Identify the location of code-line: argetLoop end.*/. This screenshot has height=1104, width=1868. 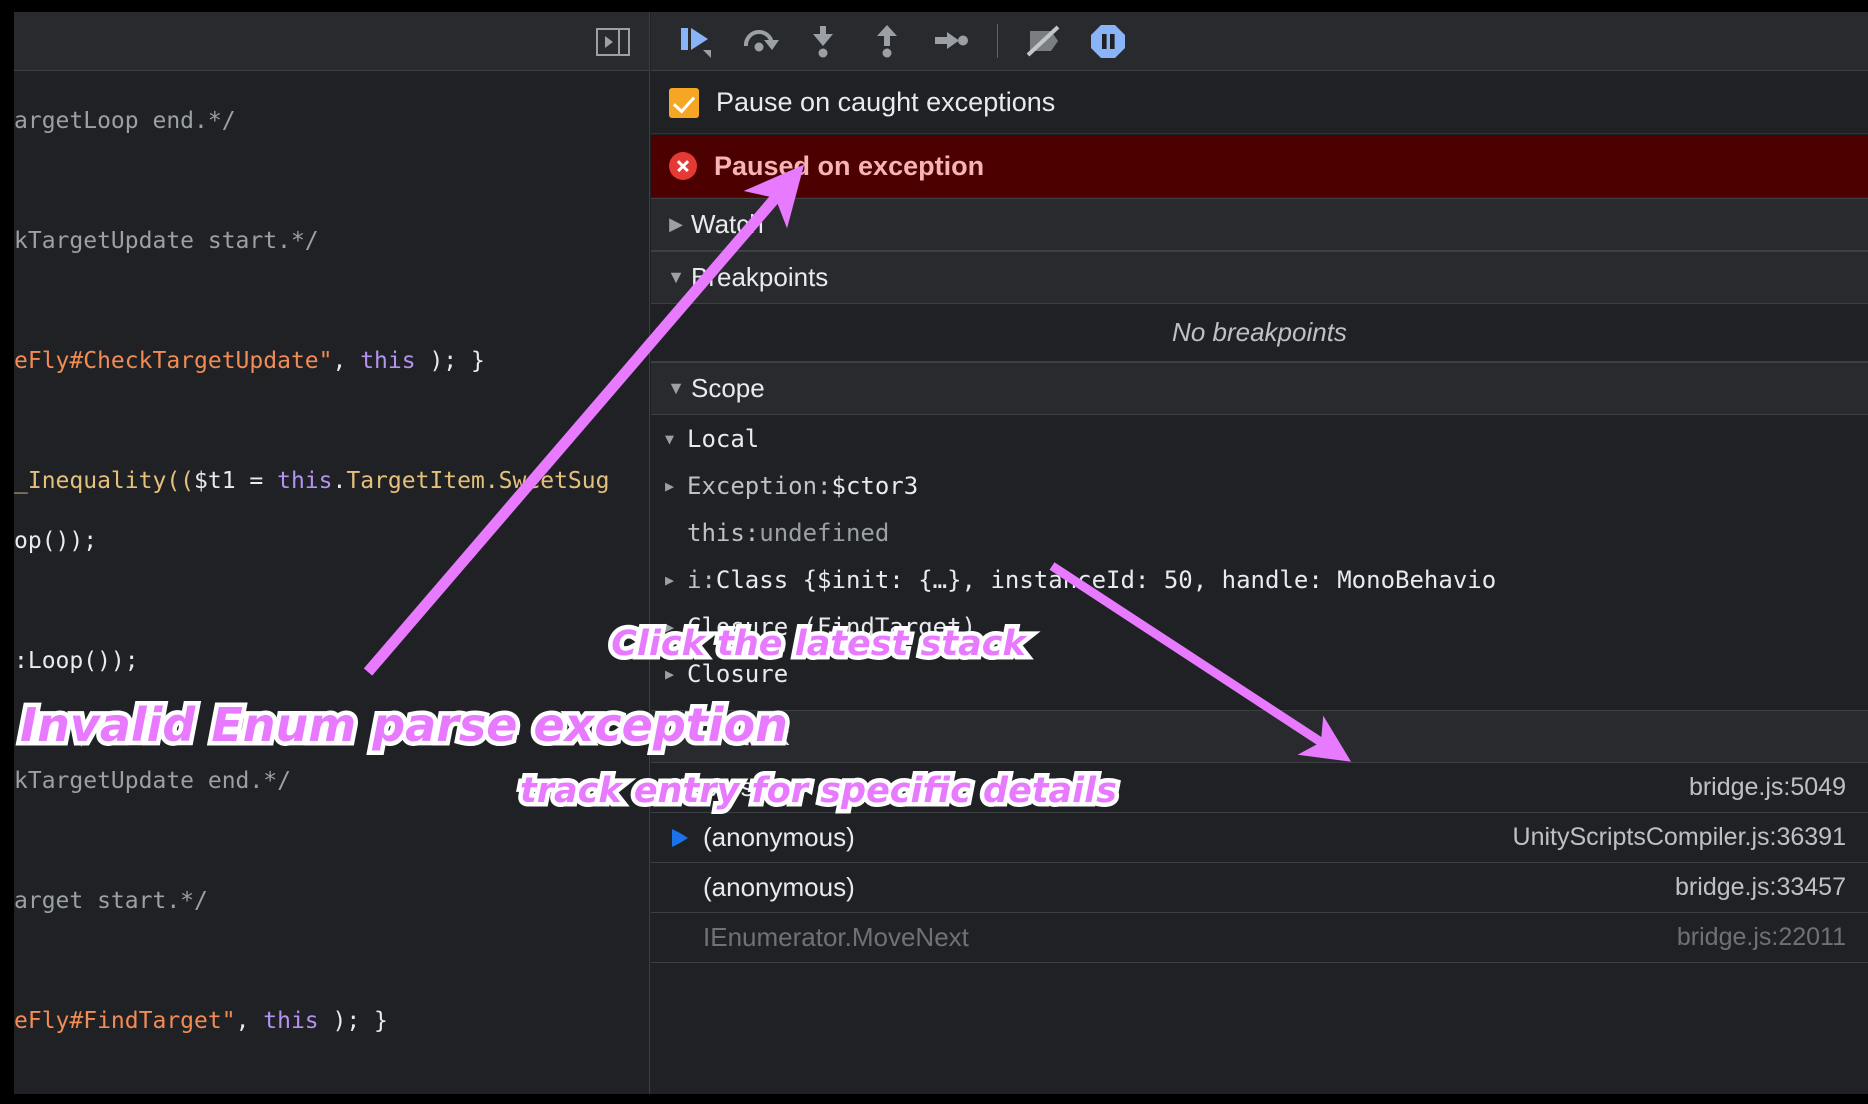
(331, 121).